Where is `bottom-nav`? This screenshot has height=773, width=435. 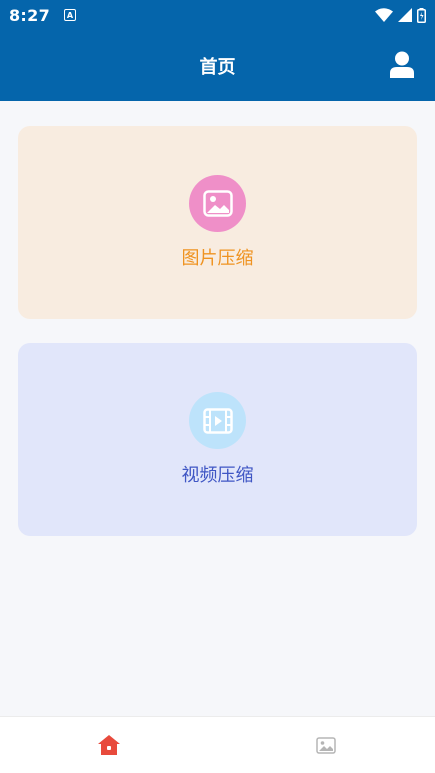
bottom-nav is located at coordinates (217, 744).